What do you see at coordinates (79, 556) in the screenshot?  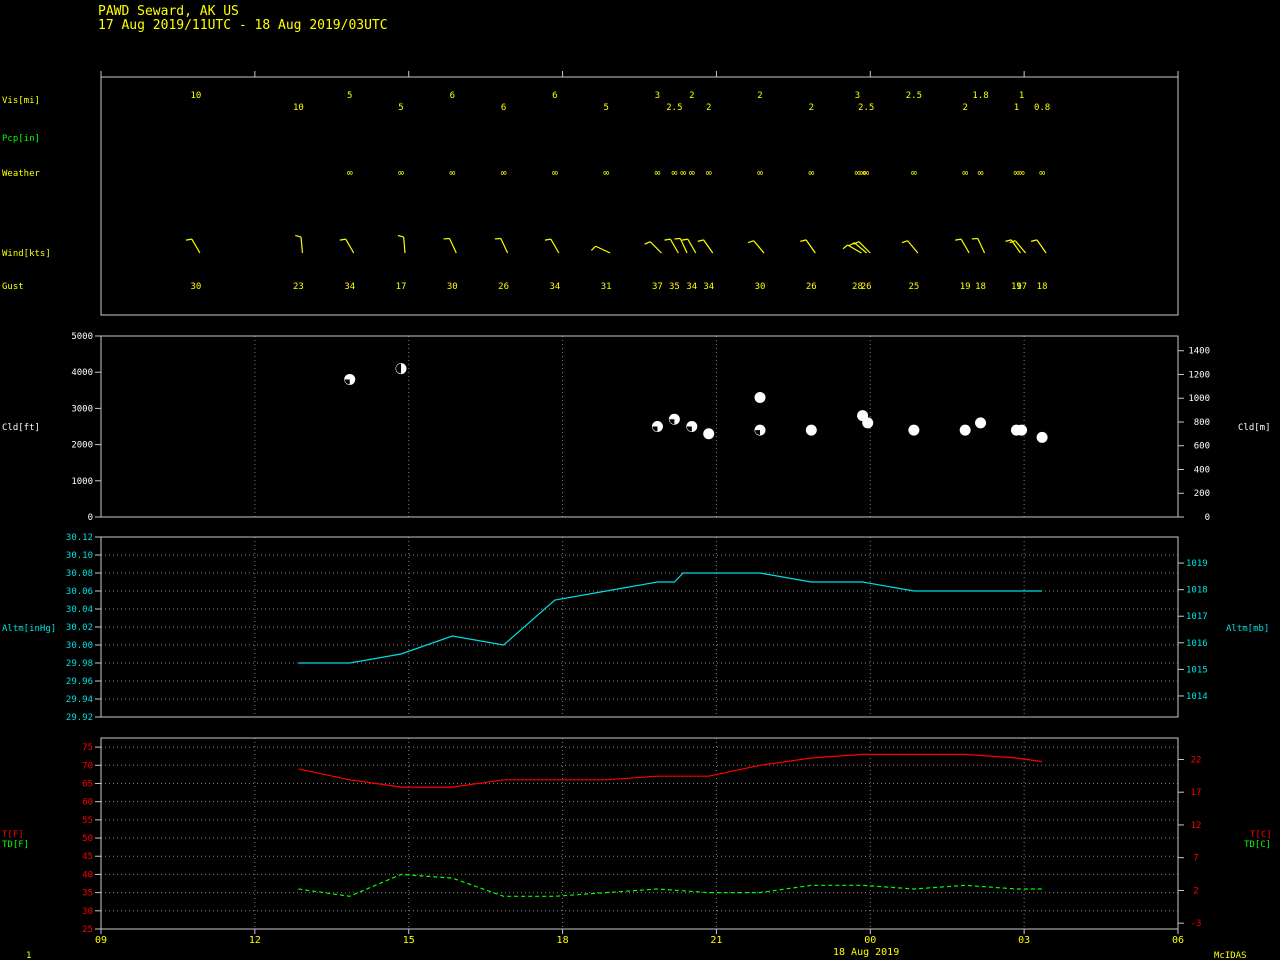 I see `altimeter-tick-inhg: 30.10` at bounding box center [79, 556].